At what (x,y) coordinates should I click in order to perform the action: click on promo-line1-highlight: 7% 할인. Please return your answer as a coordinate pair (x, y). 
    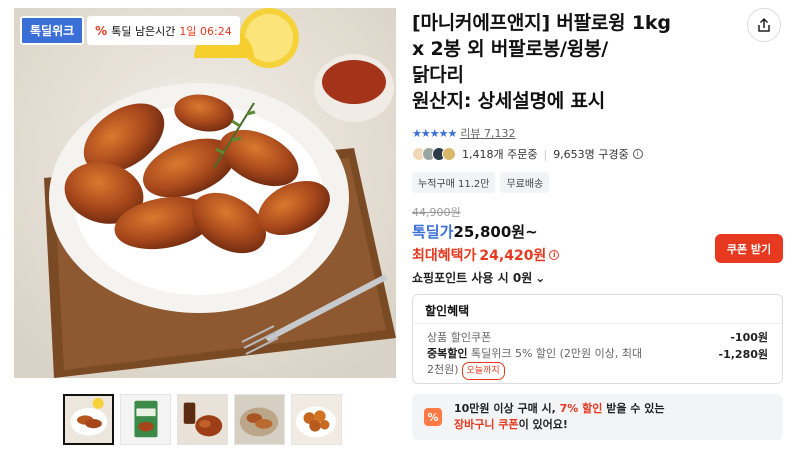
    Looking at the image, I should click on (581, 408).